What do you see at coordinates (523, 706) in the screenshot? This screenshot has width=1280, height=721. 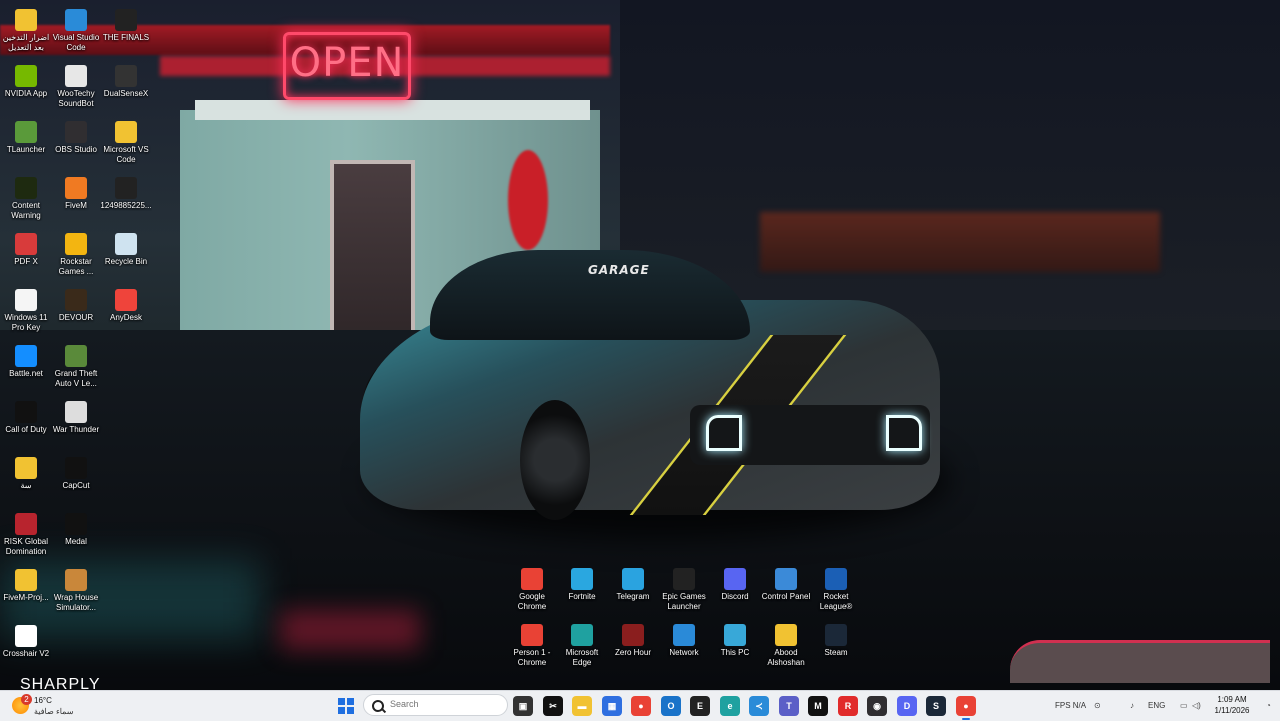 I see `task-view-icon: ▣` at bounding box center [523, 706].